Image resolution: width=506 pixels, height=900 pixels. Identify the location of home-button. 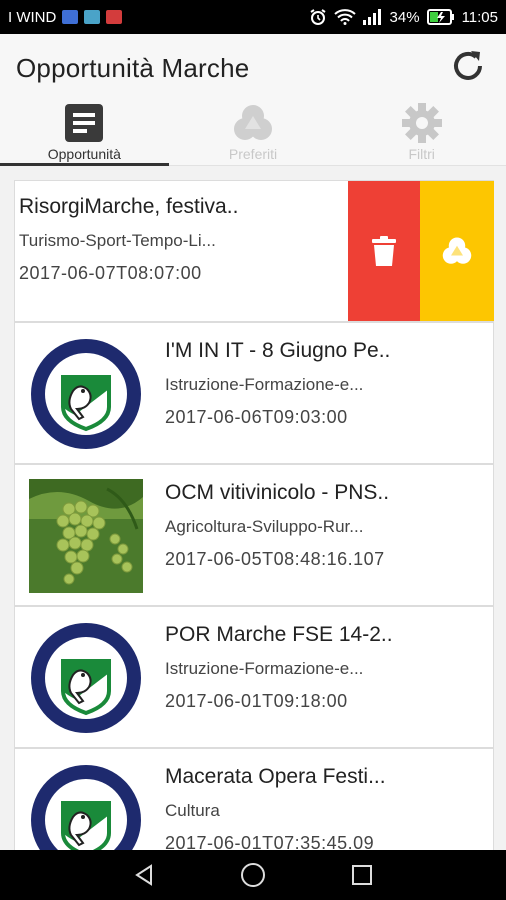
(253, 875).